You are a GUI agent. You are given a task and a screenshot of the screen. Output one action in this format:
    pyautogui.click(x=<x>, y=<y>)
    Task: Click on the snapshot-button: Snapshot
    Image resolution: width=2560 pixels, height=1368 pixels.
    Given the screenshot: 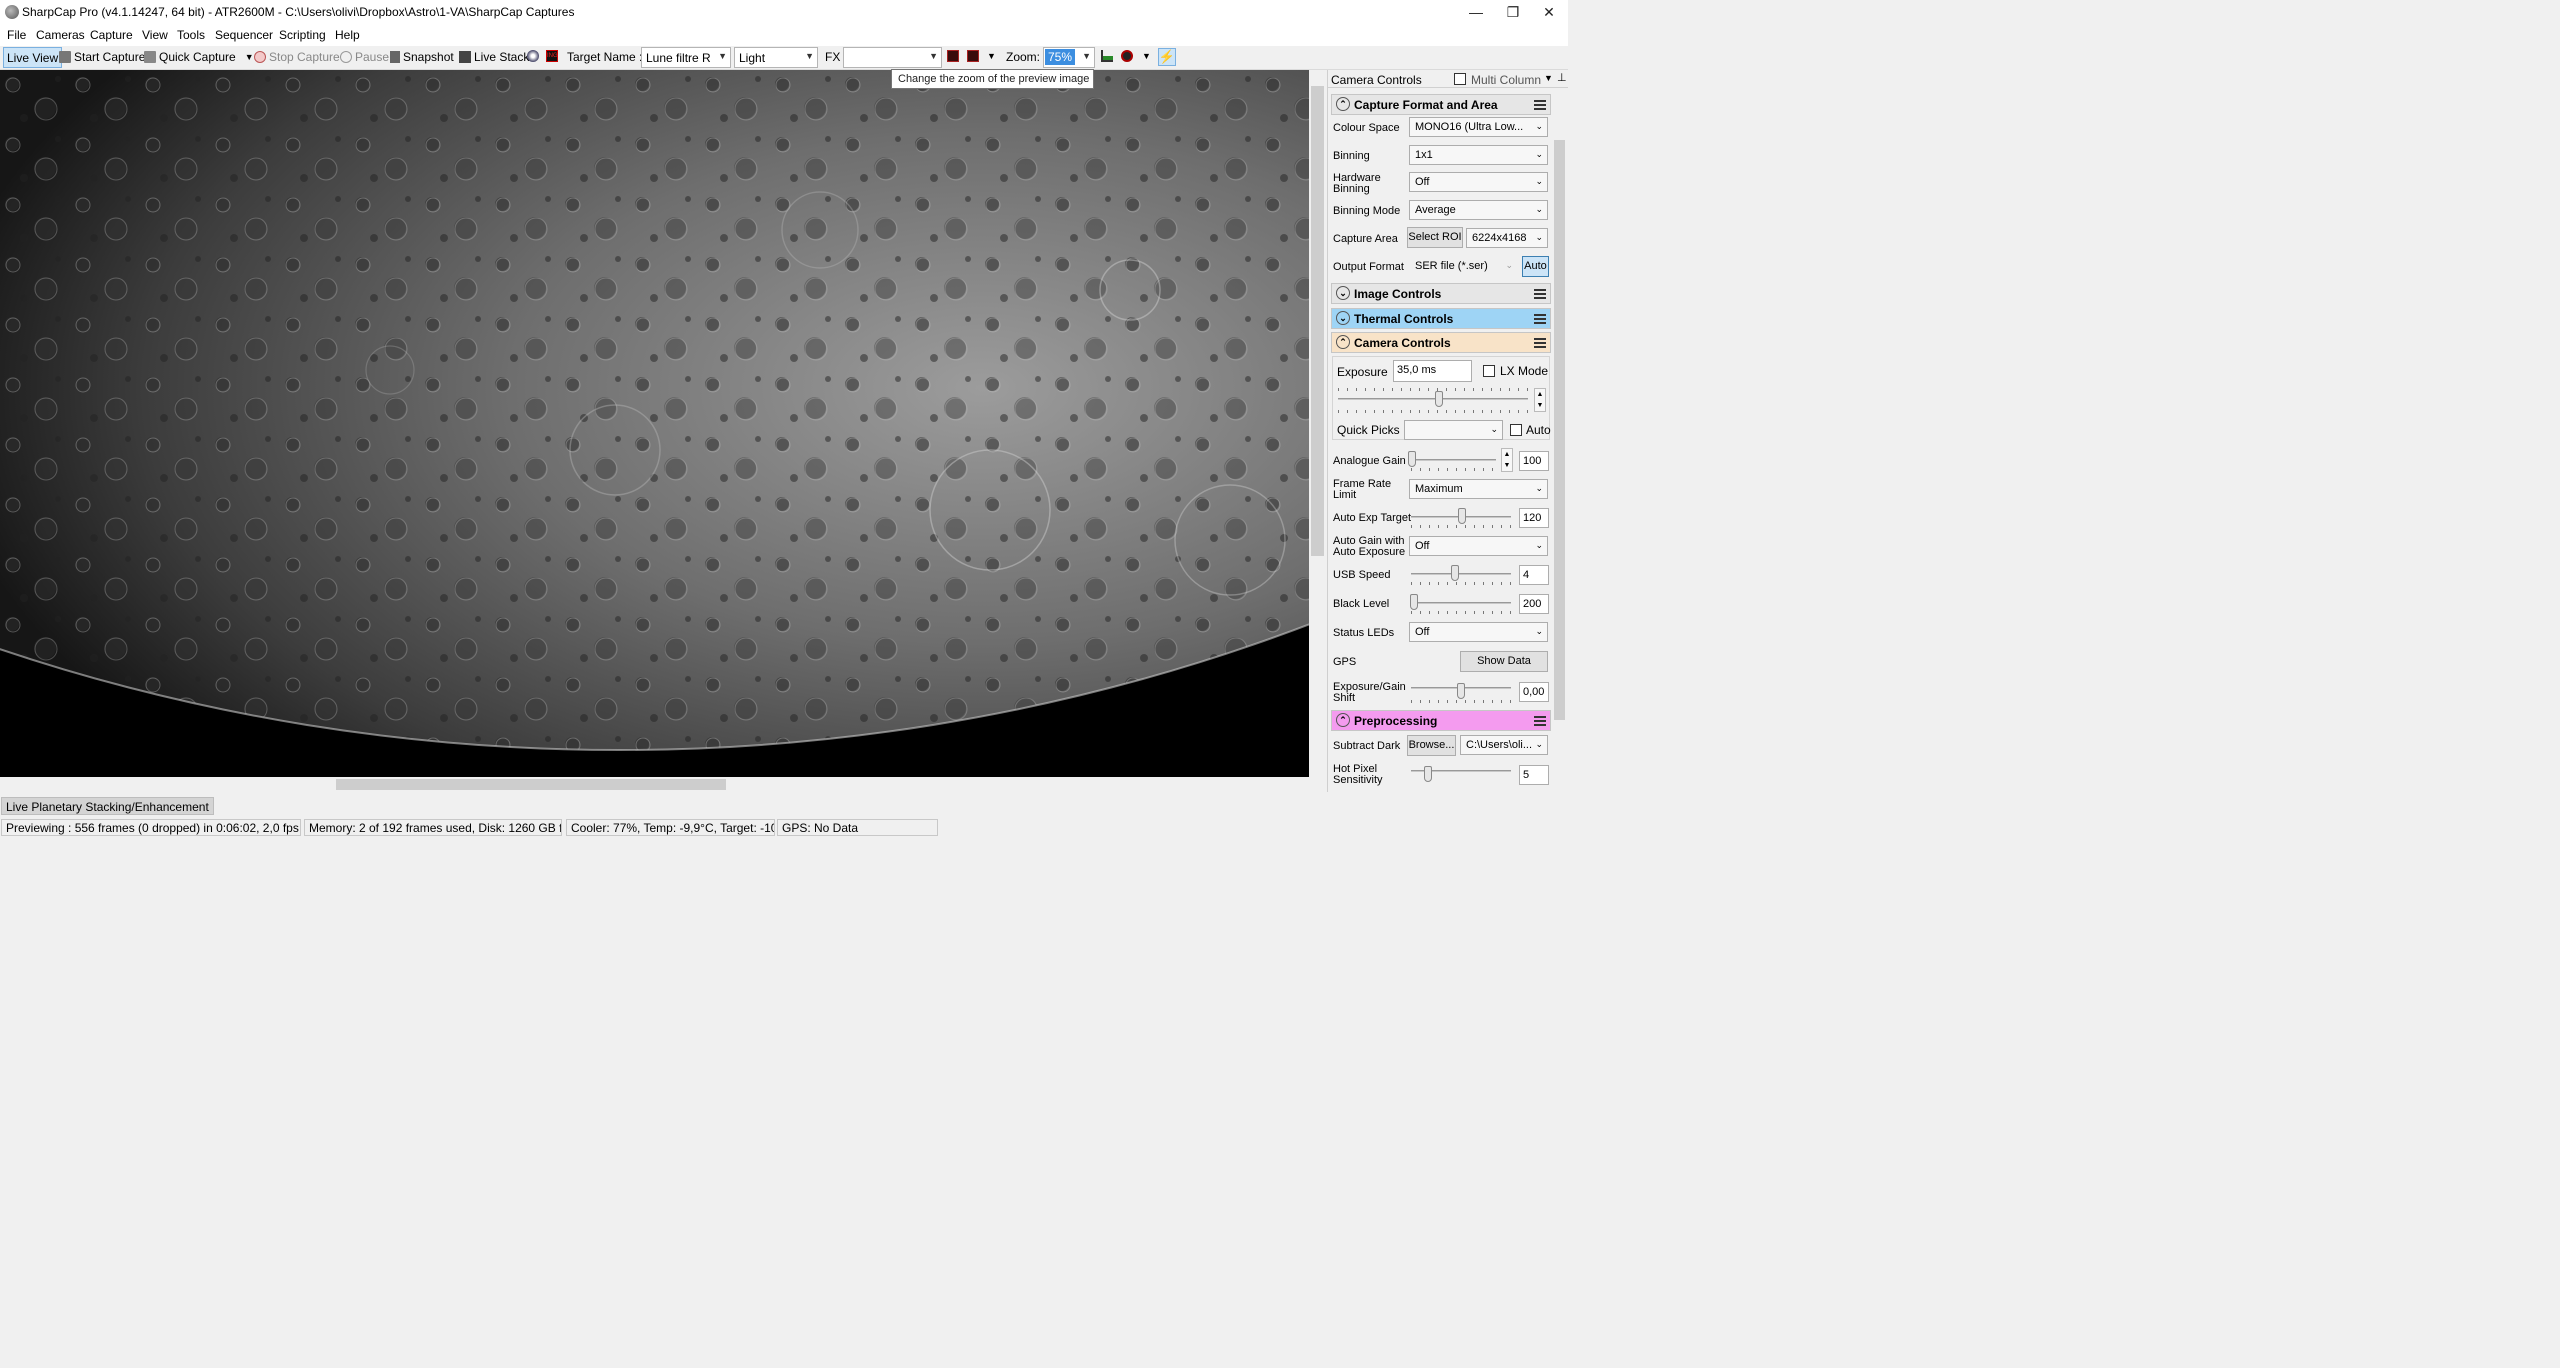 What is the action you would take?
    pyautogui.click(x=422, y=57)
    